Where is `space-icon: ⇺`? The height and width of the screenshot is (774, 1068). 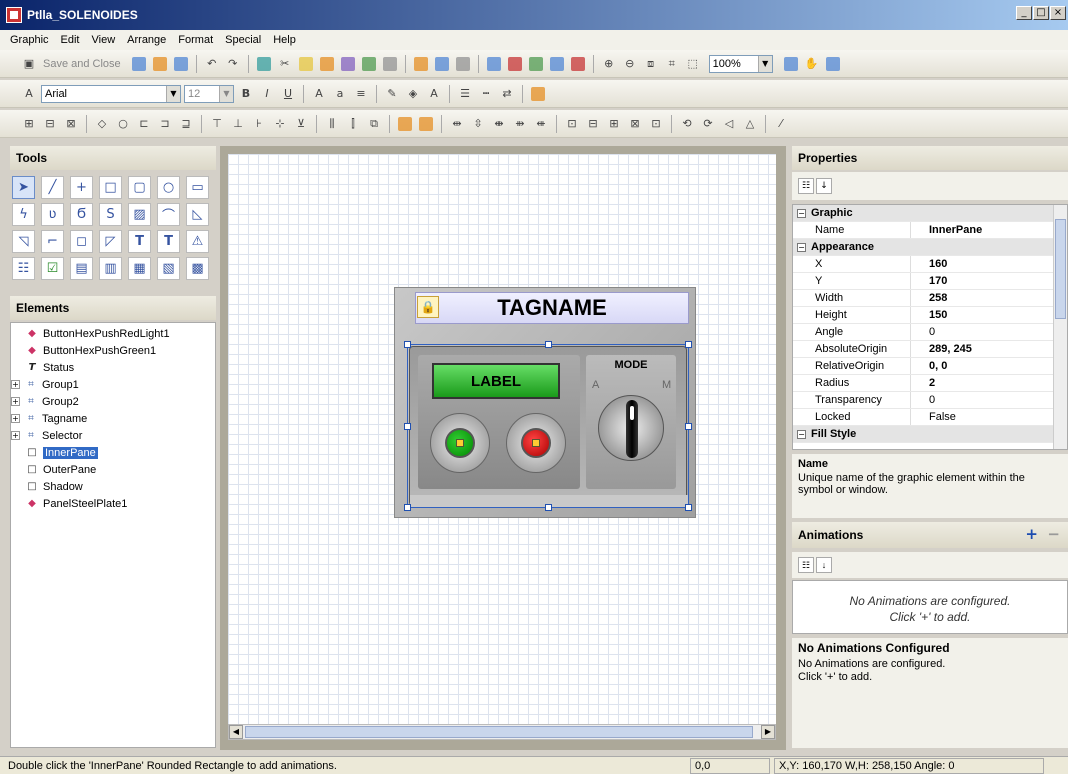
space-icon: ⇺ is located at coordinates (541, 124).